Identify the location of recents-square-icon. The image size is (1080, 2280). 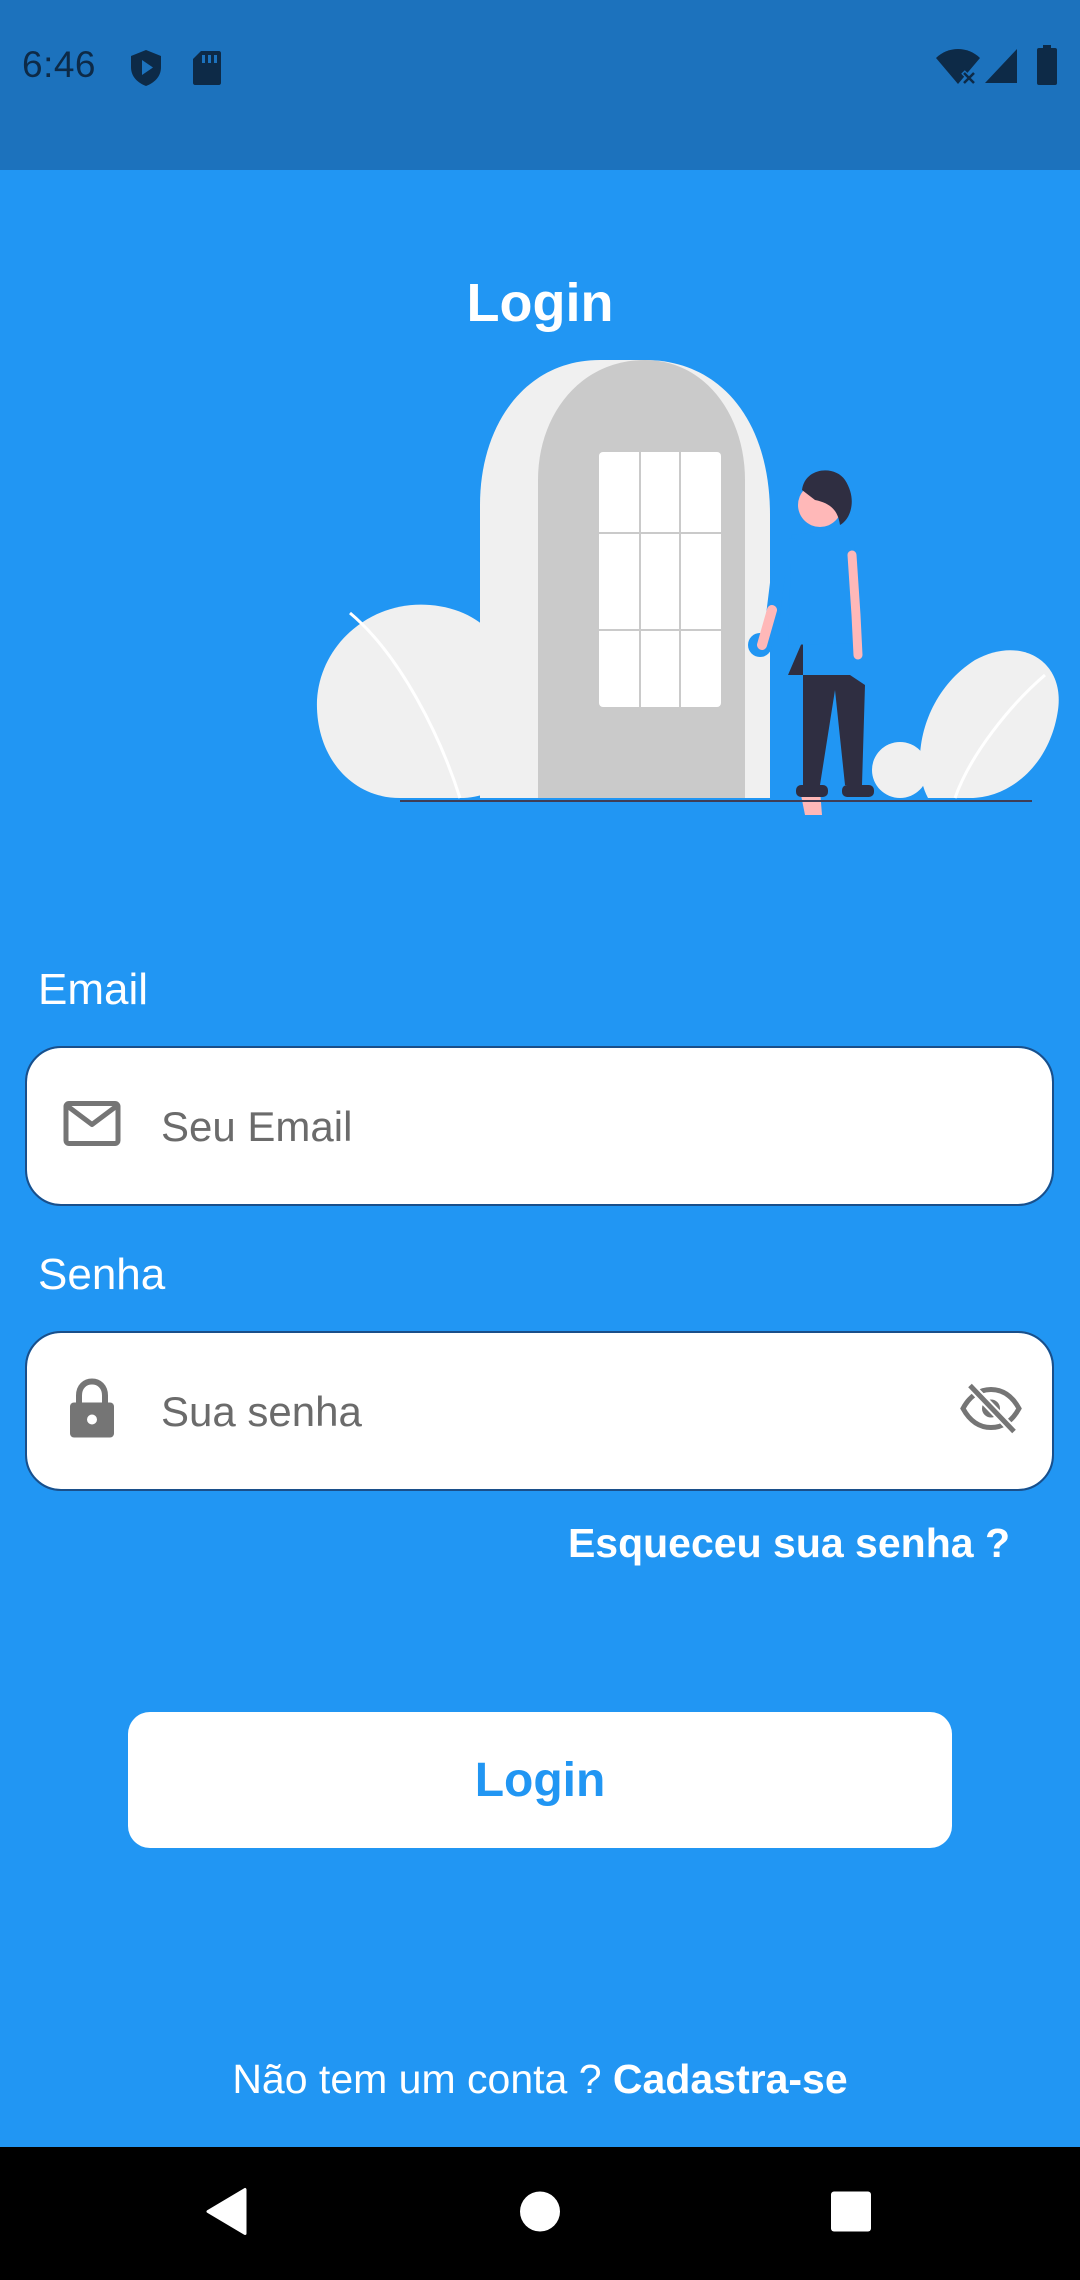
(851, 2213).